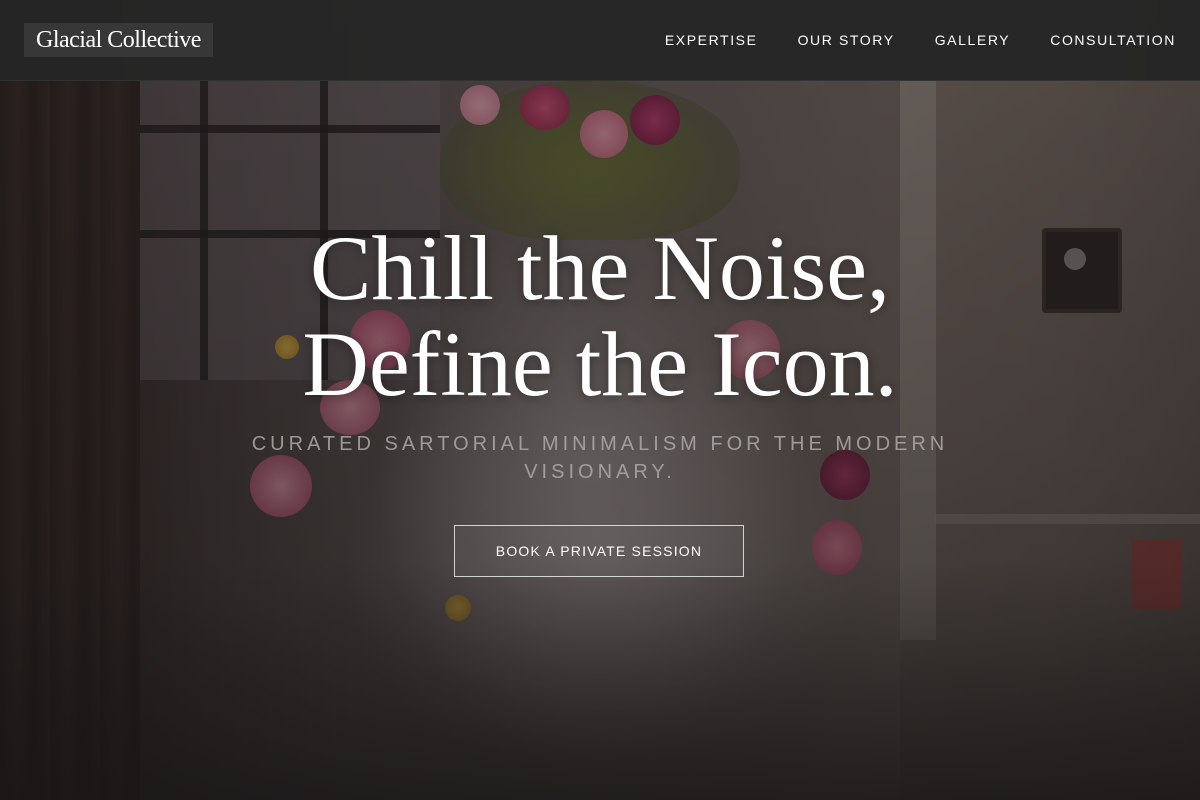  What do you see at coordinates (846, 40) in the screenshot?
I see `nav-link-our-story: OUR STORY` at bounding box center [846, 40].